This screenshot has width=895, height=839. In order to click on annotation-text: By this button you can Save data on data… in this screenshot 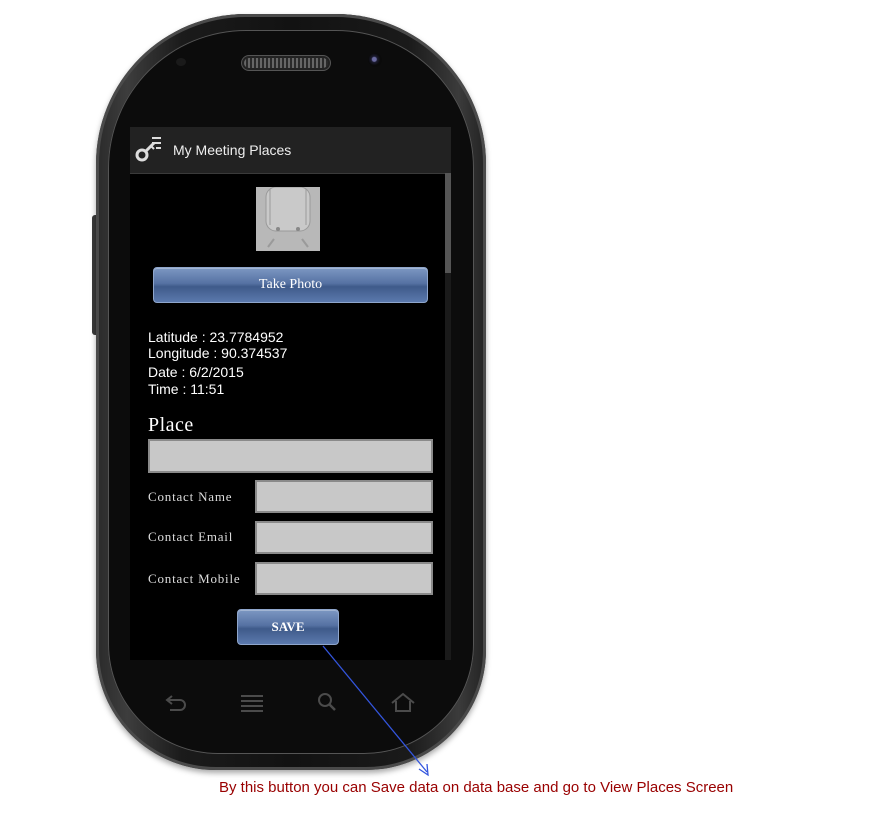, I will do `click(476, 787)`.